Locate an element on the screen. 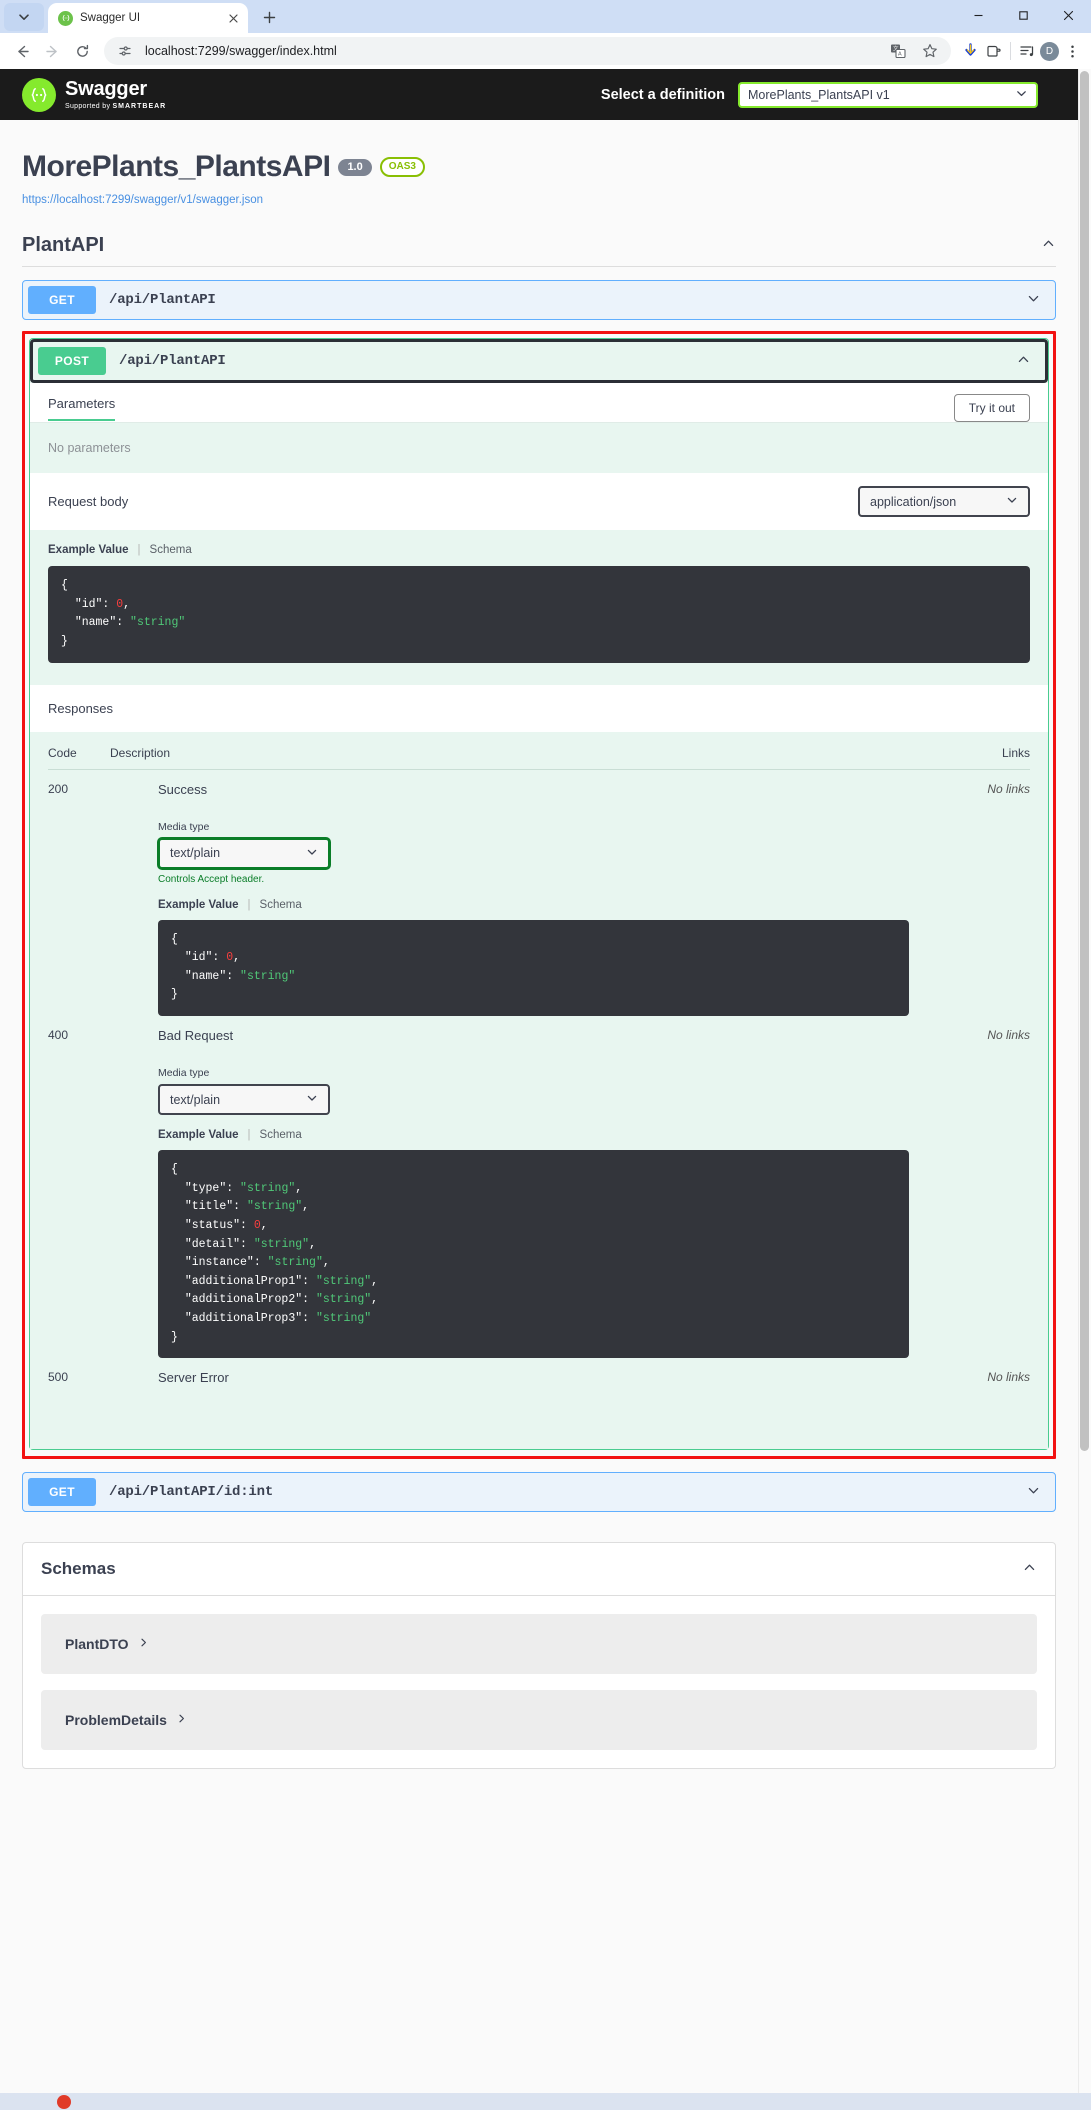 This screenshot has height=2110, width=1091. schemas-title: Schemas is located at coordinates (78, 1569).